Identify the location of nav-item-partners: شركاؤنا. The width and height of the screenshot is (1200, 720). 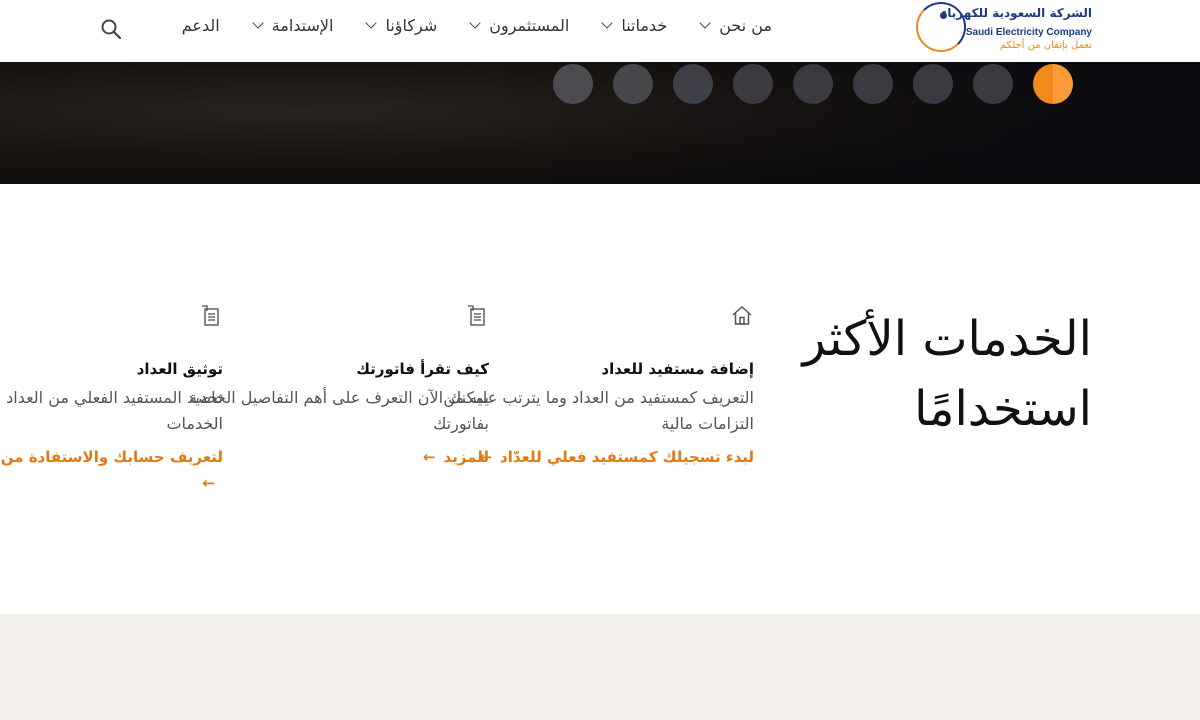
(401, 25).